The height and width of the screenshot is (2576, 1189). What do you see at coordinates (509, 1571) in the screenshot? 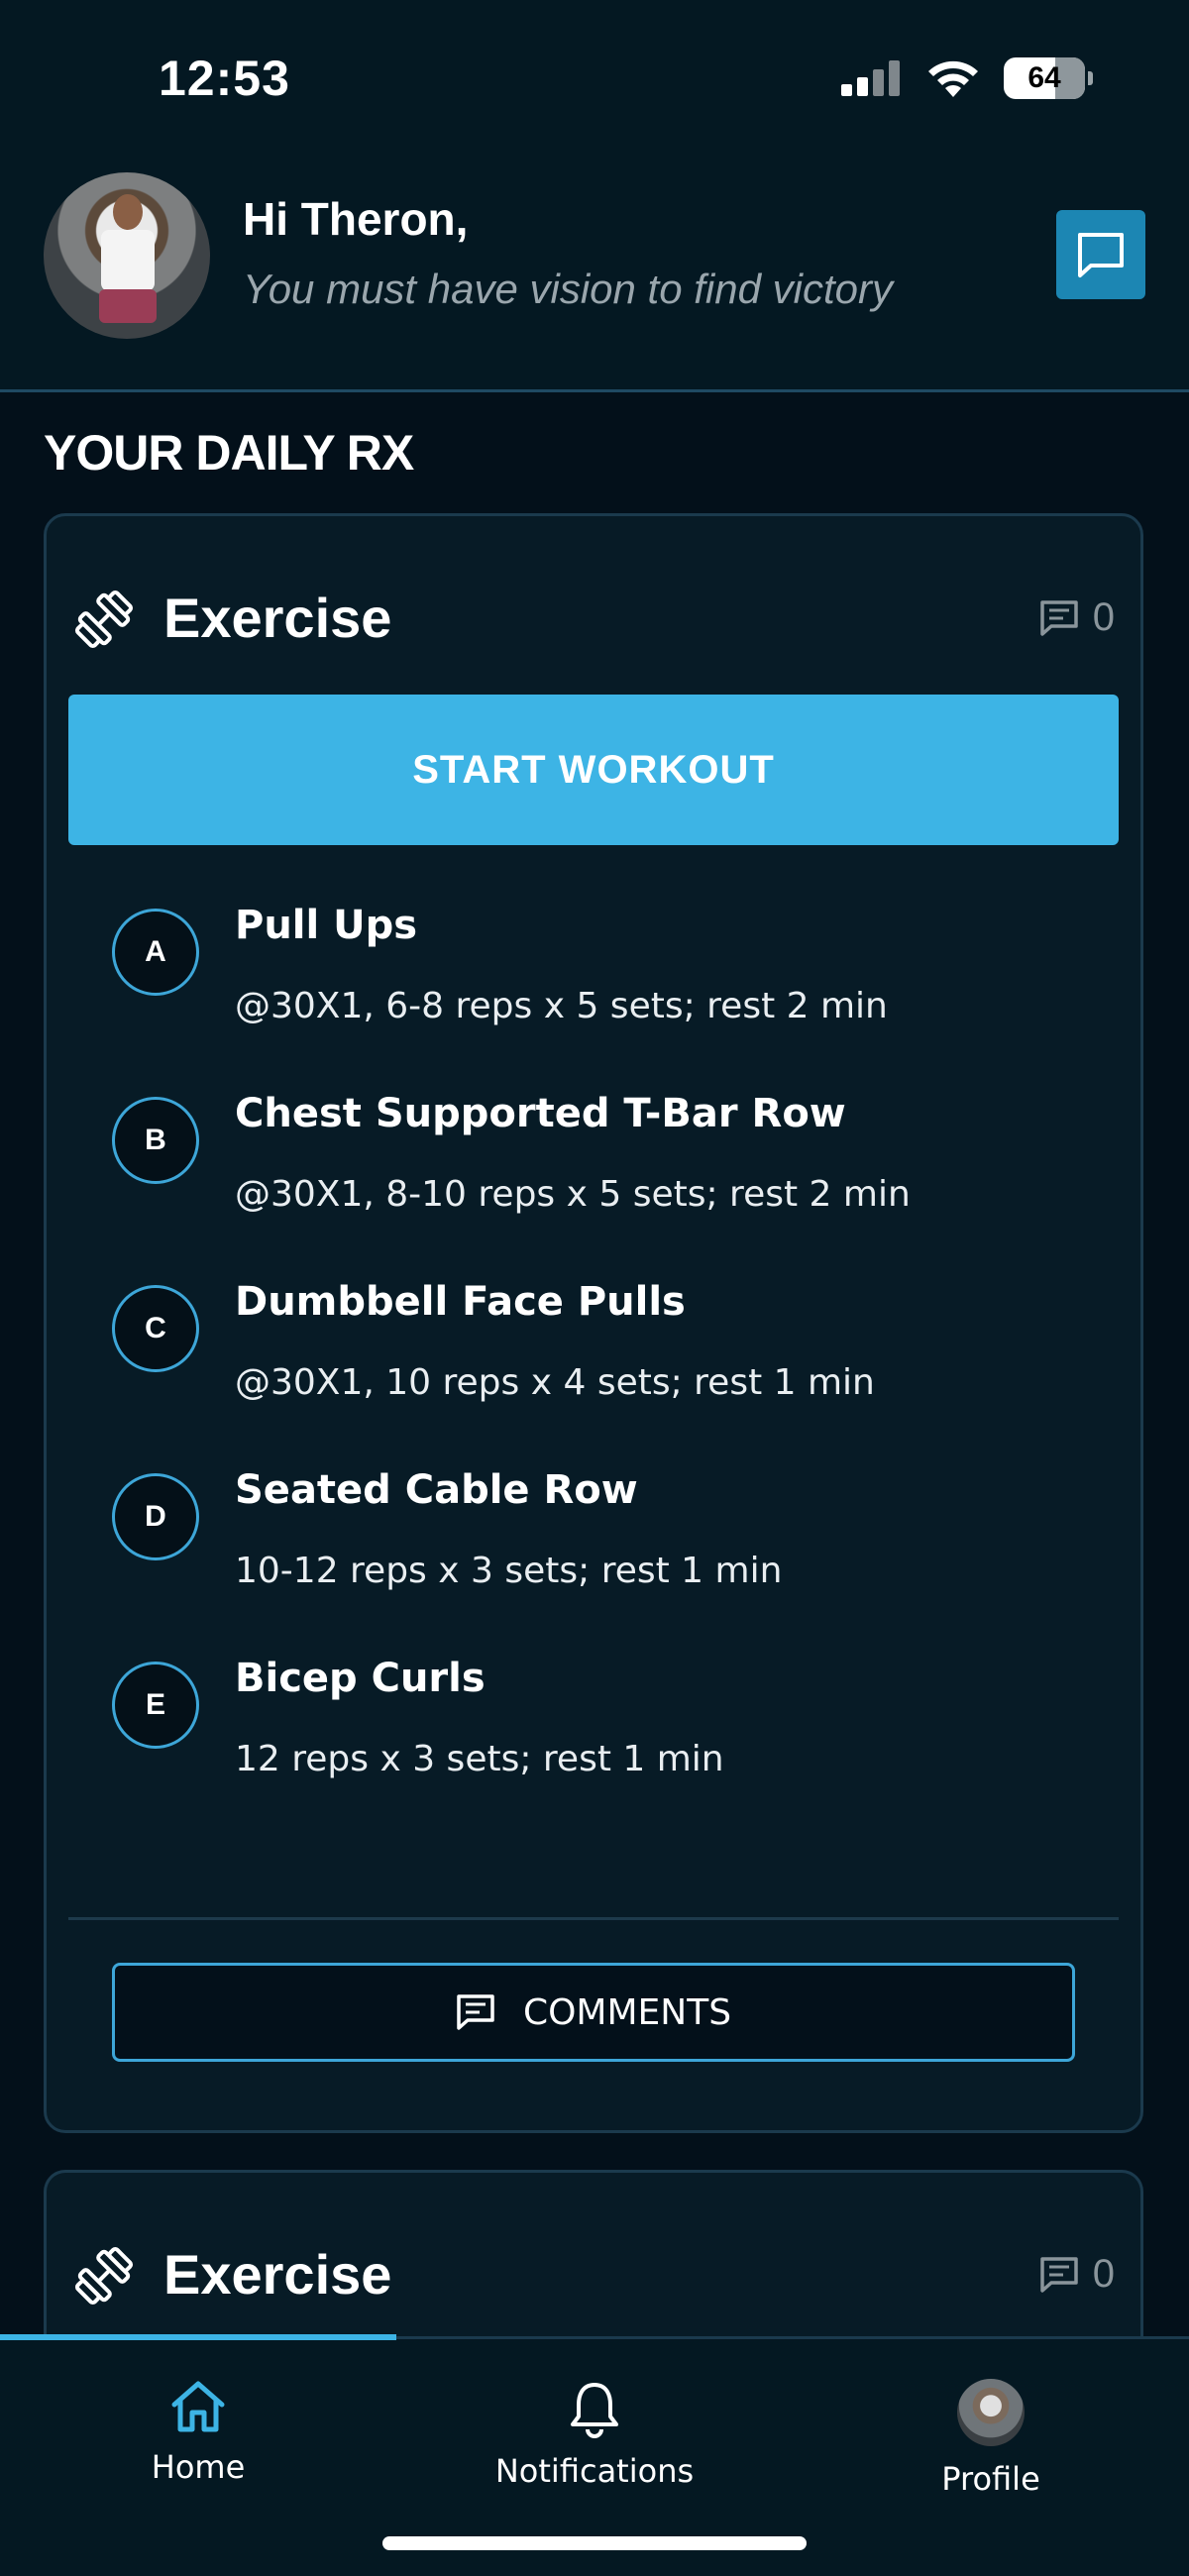
I see `exercise-detail: 10-12 reps x 3 sets; rest 1 min` at bounding box center [509, 1571].